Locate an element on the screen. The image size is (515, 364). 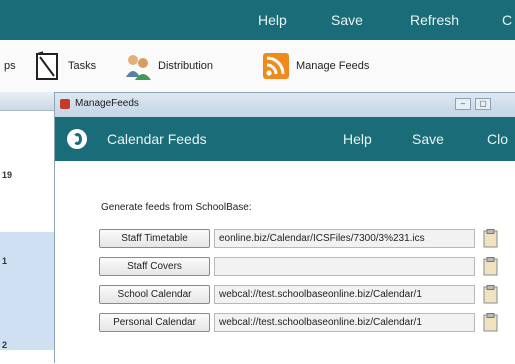
schoolbase-logo-icon is located at coordinates (77, 139).